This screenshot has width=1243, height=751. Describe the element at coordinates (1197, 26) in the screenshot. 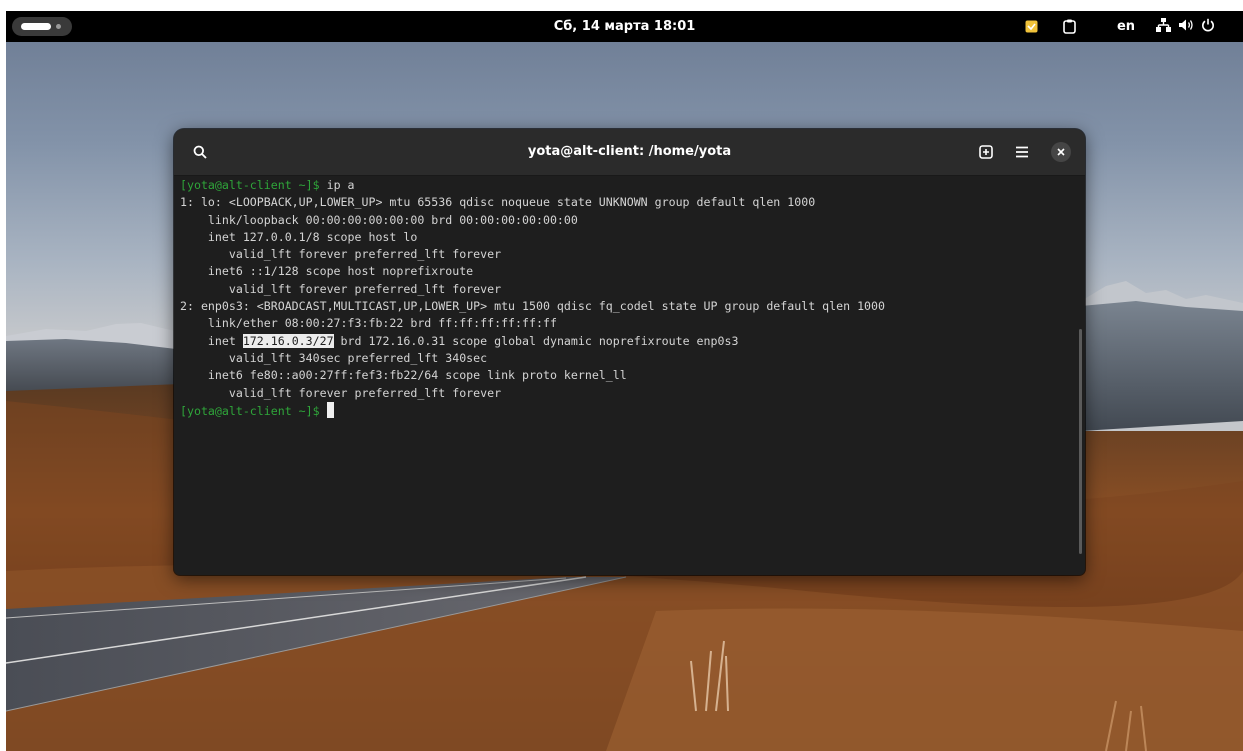

I see `system-status-menu` at that location.